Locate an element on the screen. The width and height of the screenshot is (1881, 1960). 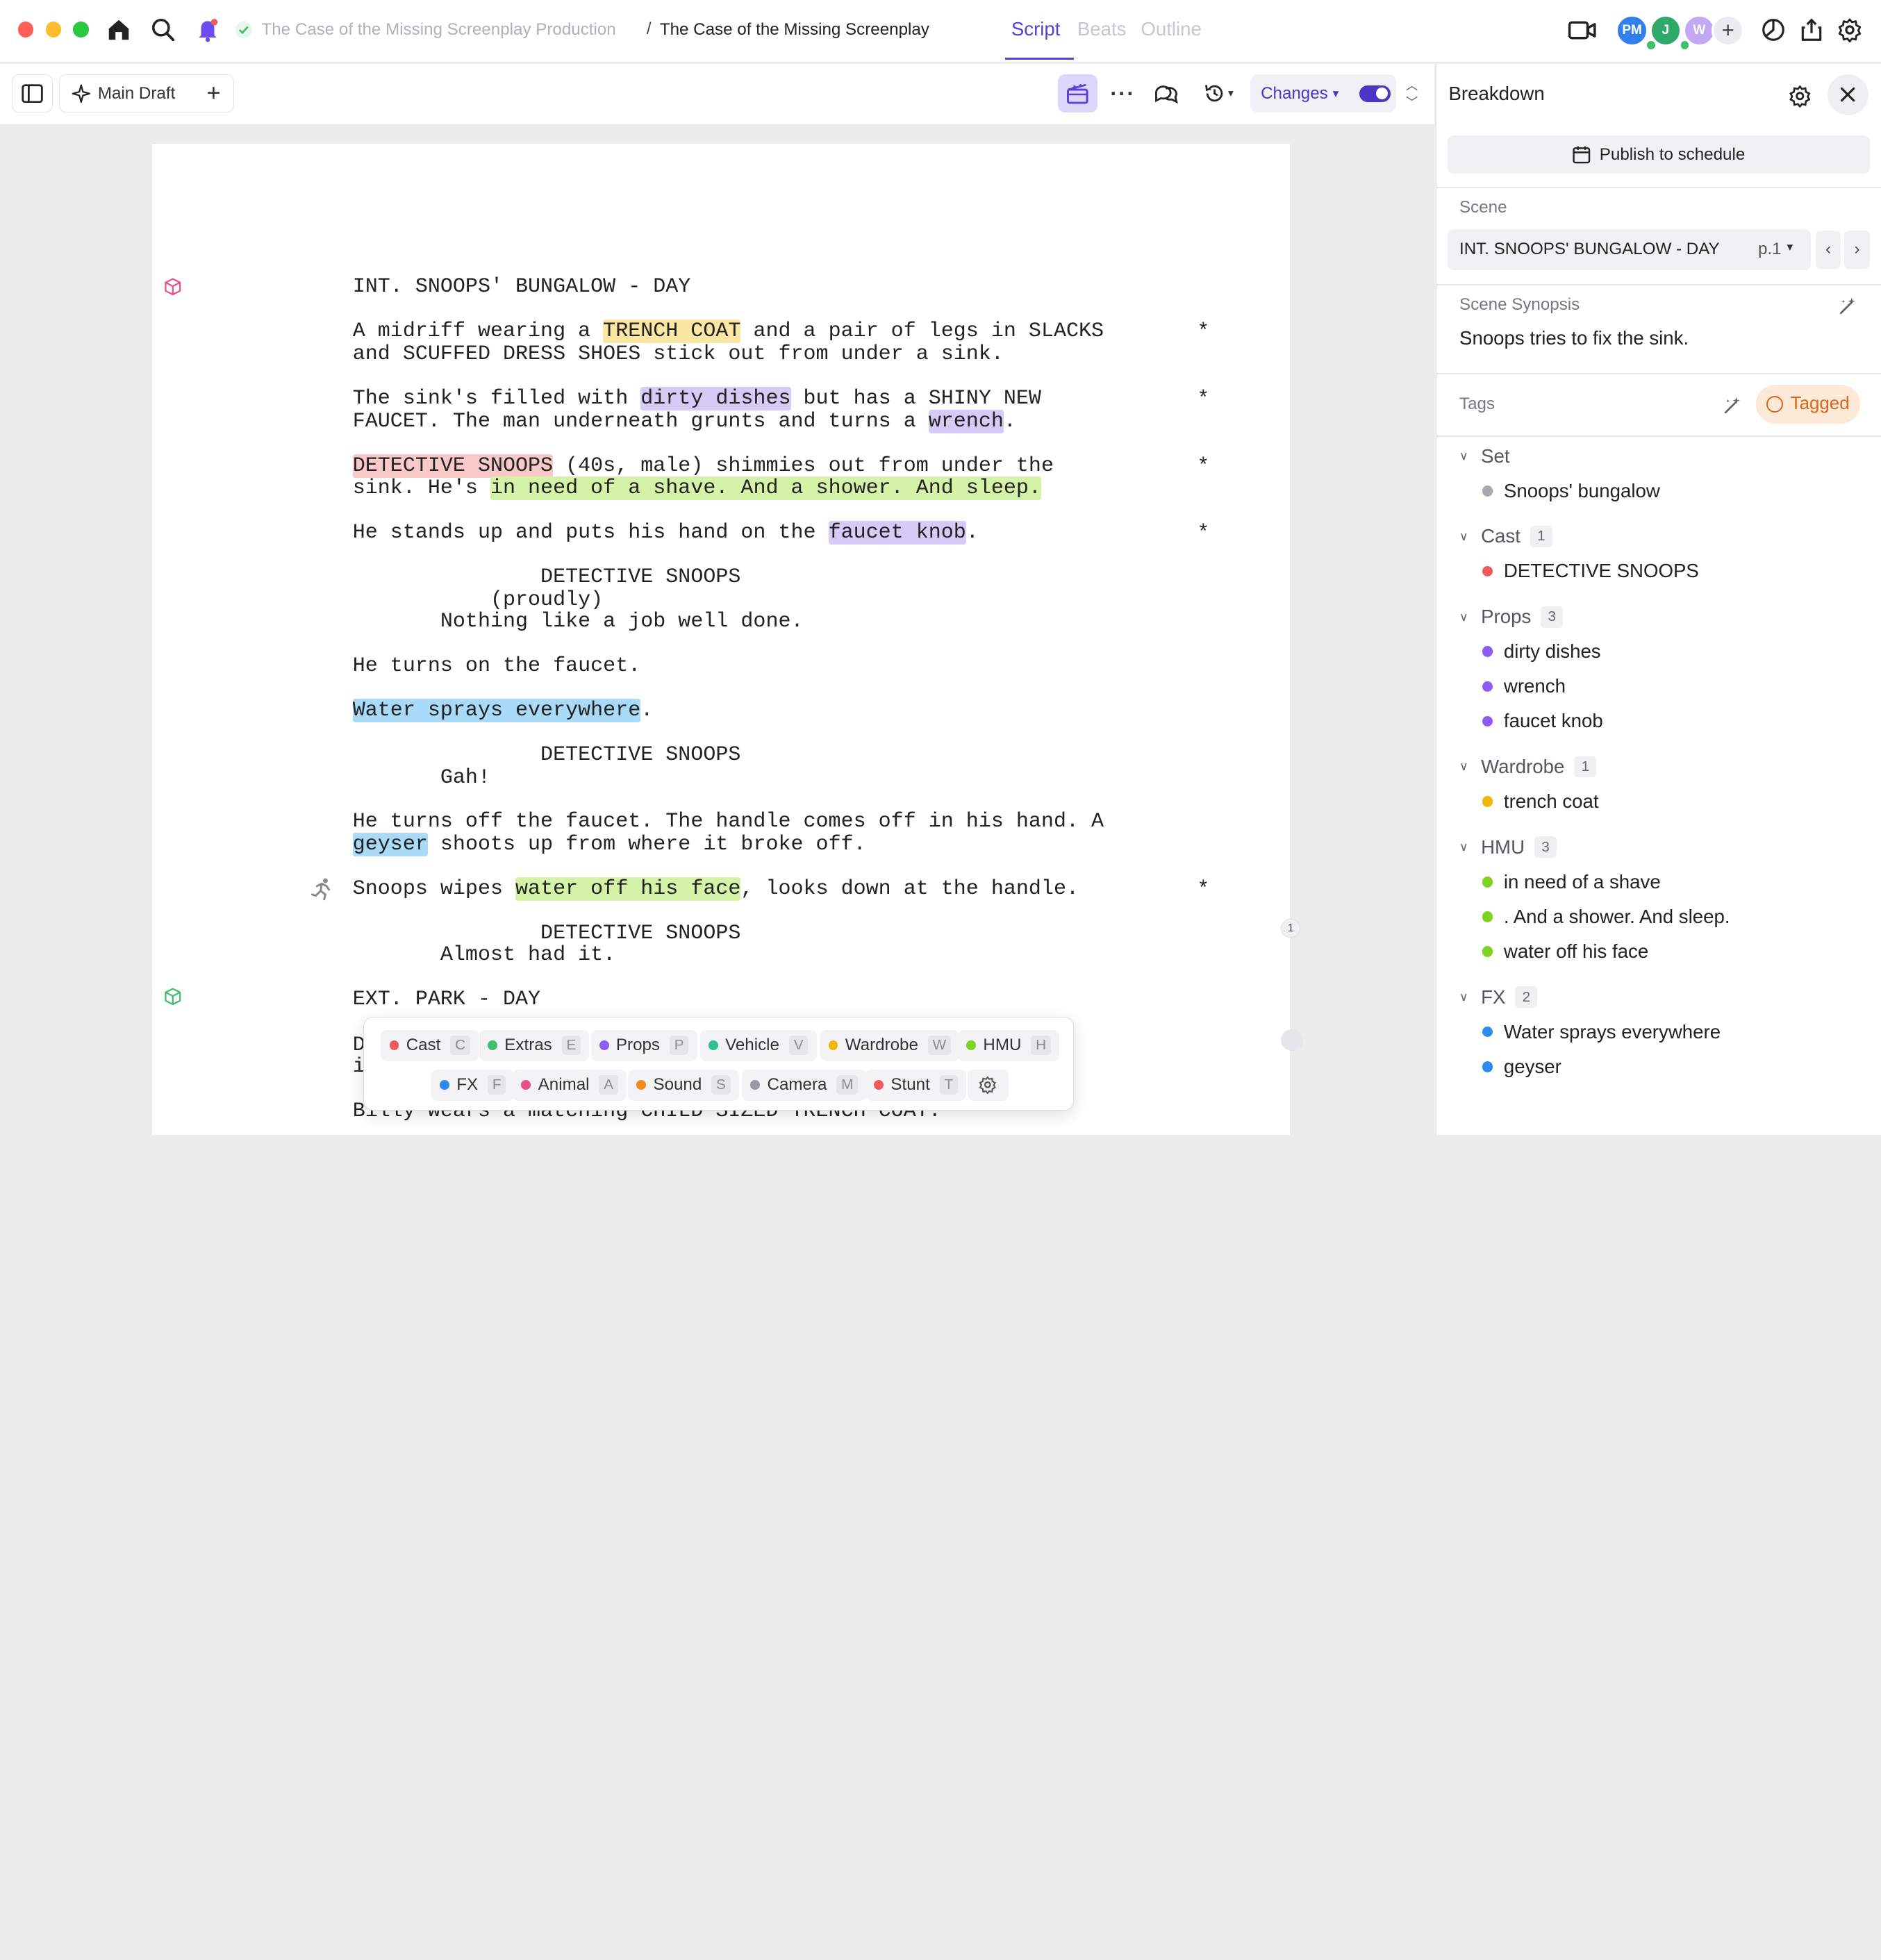
tag-chip-stunt: Stunt T is located at coordinates (916, 1085).